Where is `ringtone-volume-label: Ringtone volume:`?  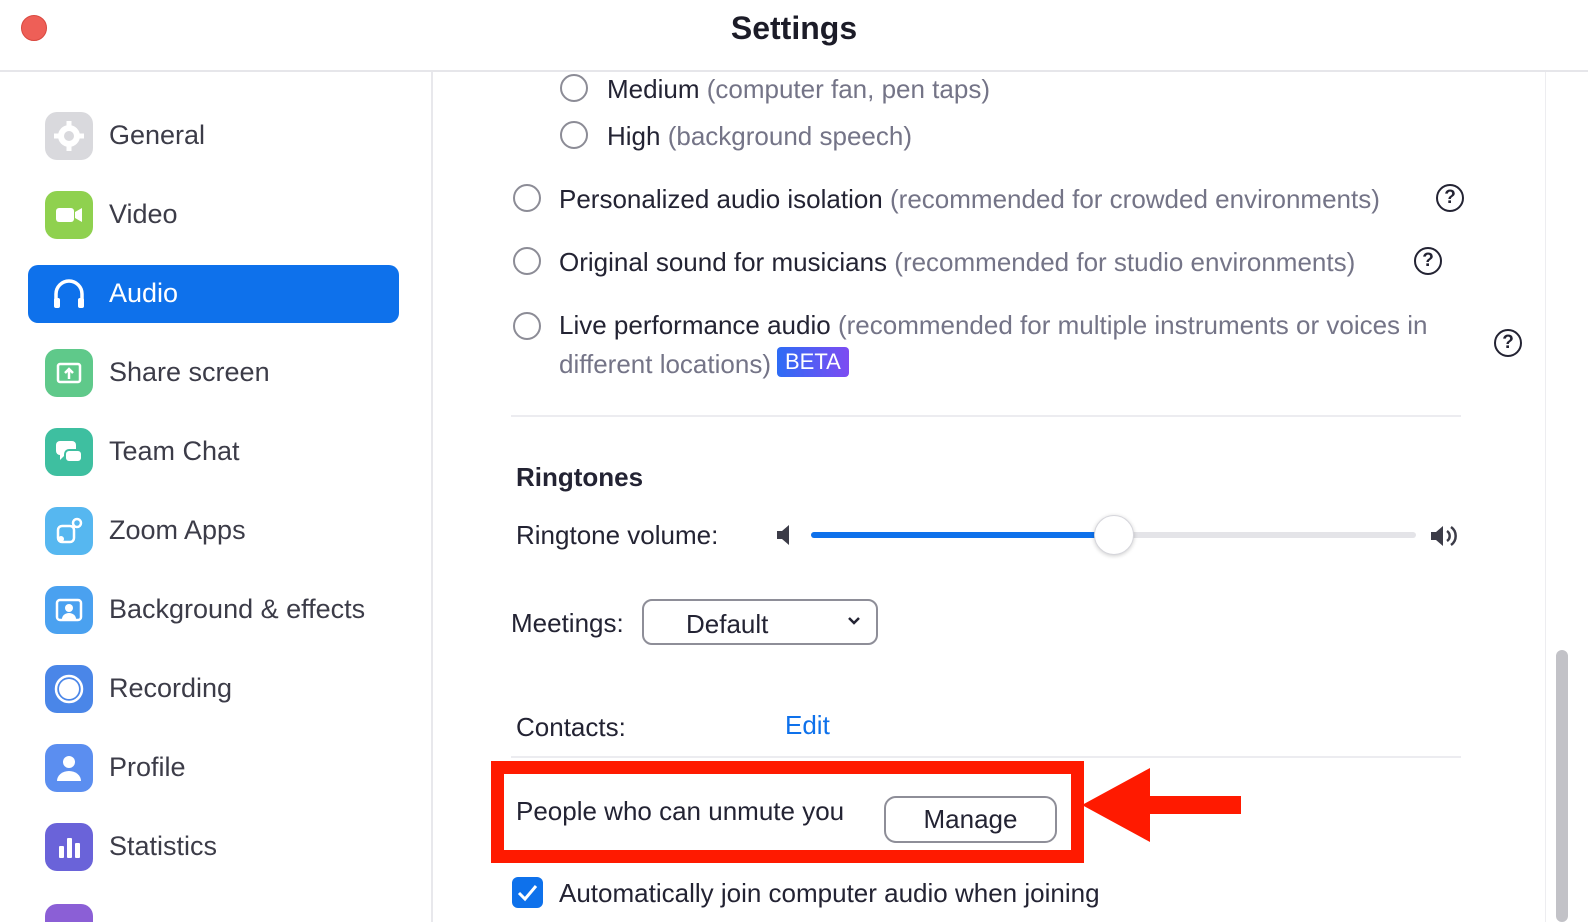
ringtone-volume-label: Ringtone volume: is located at coordinates (617, 535).